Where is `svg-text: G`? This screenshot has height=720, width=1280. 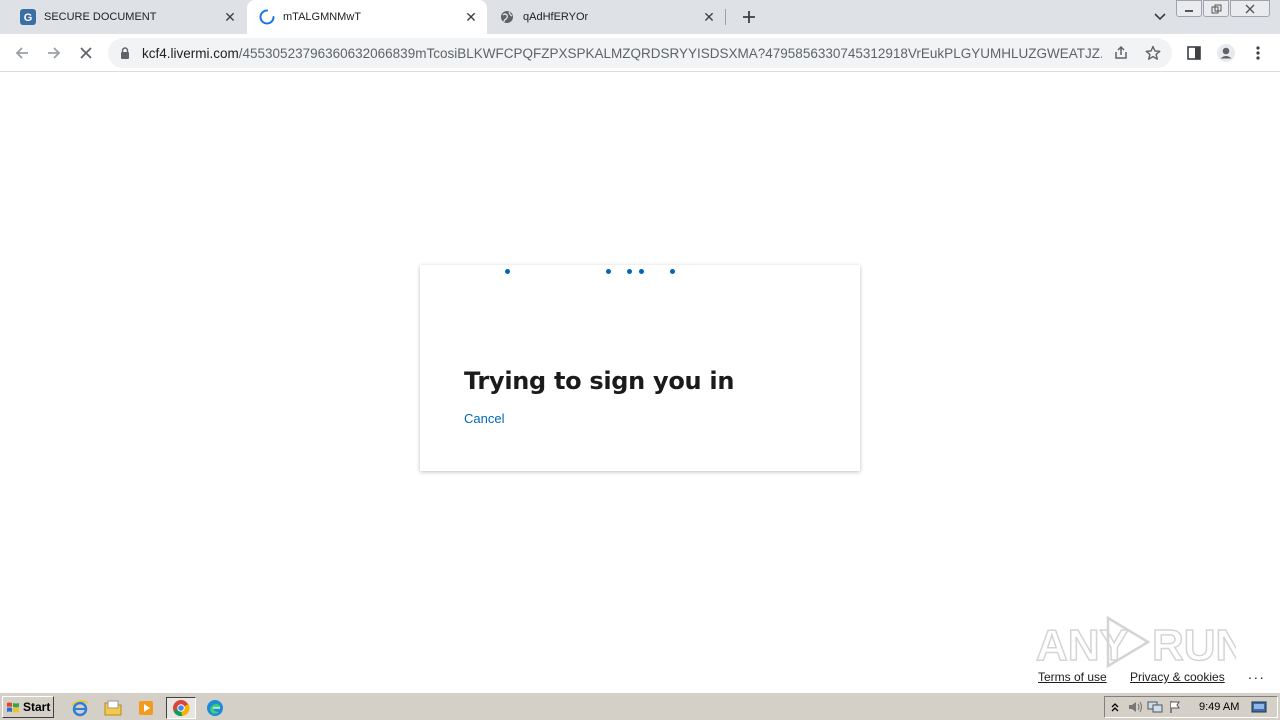 svg-text: G is located at coordinates (28, 18).